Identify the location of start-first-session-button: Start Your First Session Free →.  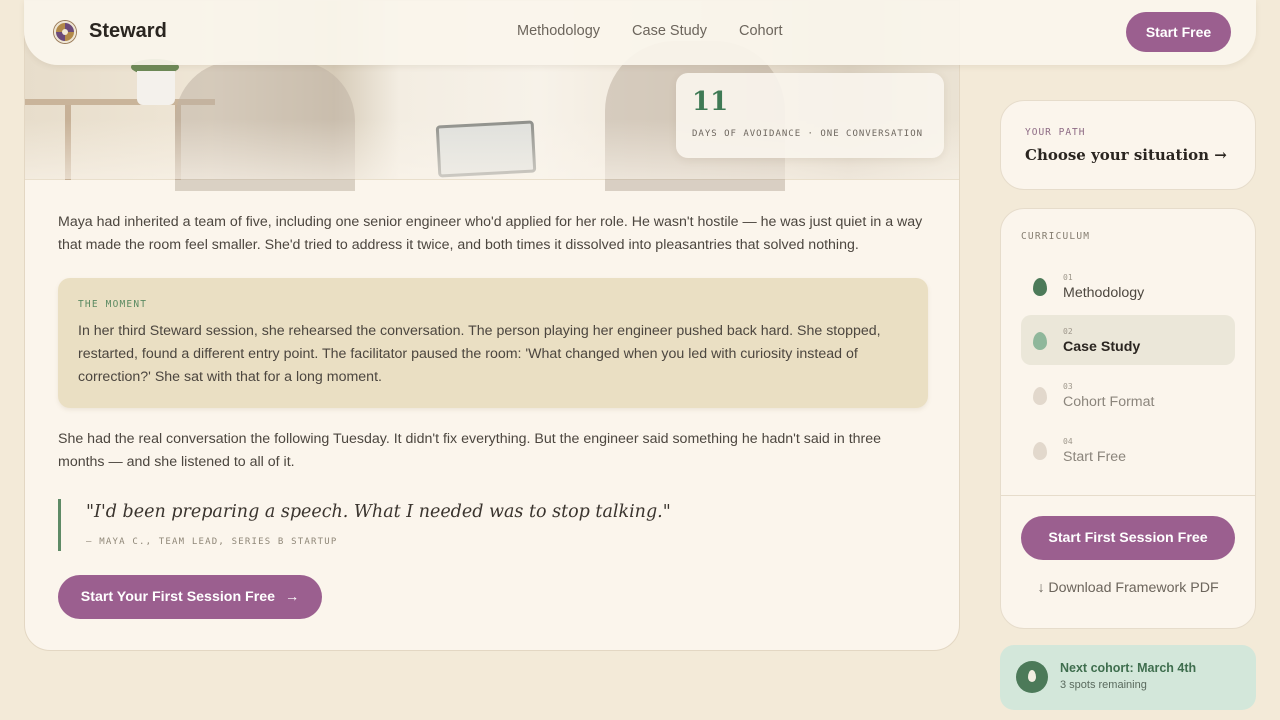
(190, 597).